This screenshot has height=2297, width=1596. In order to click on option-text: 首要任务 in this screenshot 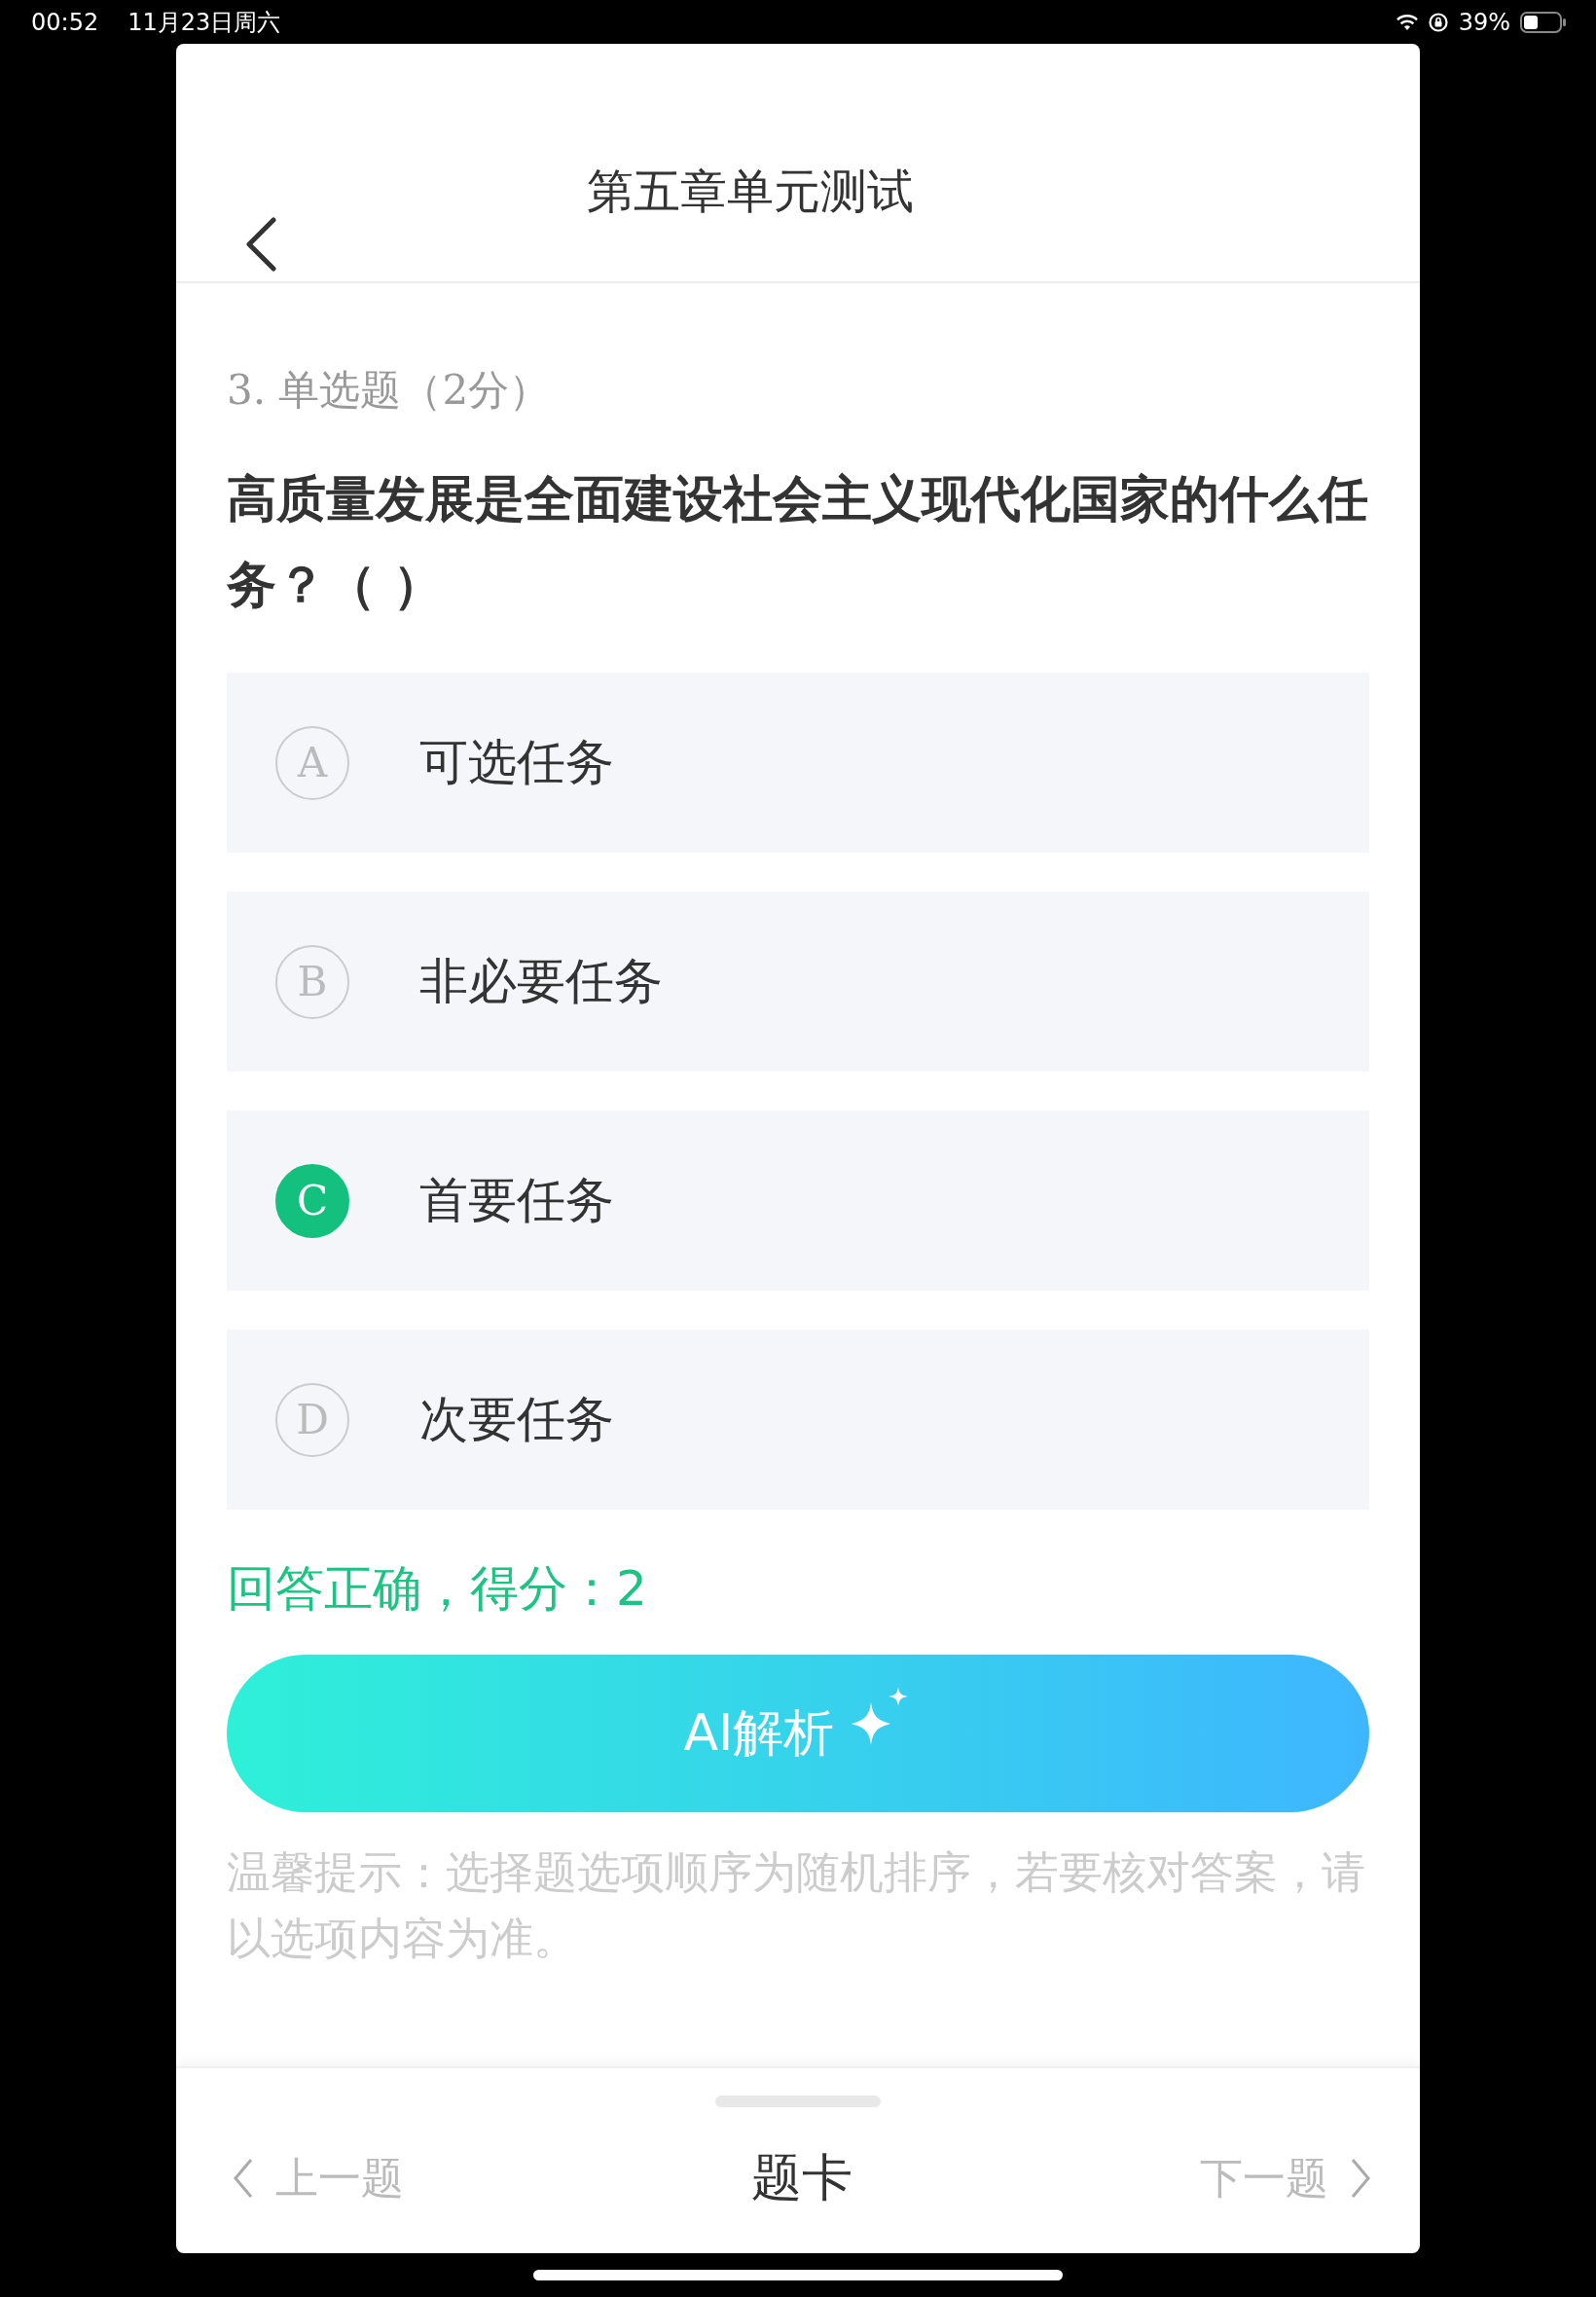, I will do `click(516, 1200)`.